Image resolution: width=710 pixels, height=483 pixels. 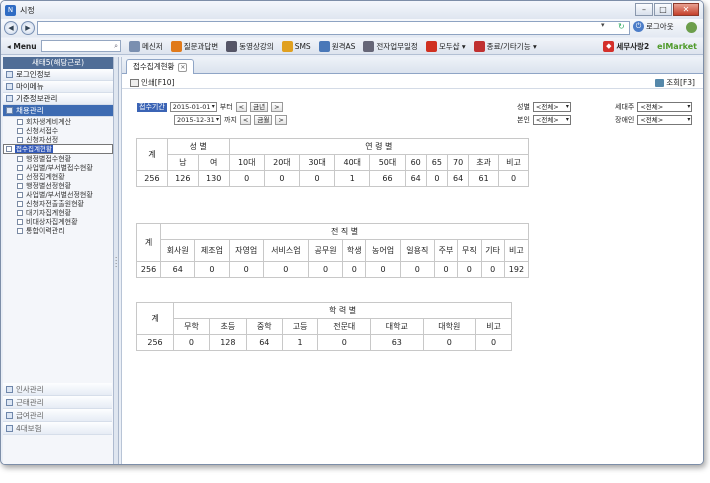 I want to click on tab-bar: 접수집계현황 ✕, so click(x=412, y=65).